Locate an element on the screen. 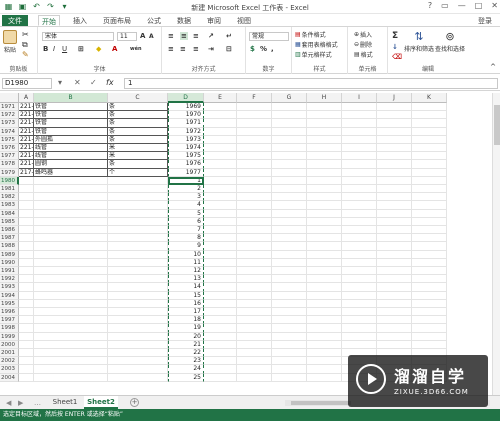 Image resolution: width=500 pixels, height=421 pixels. cell-d-1997: 18 is located at coordinates (186, 320).